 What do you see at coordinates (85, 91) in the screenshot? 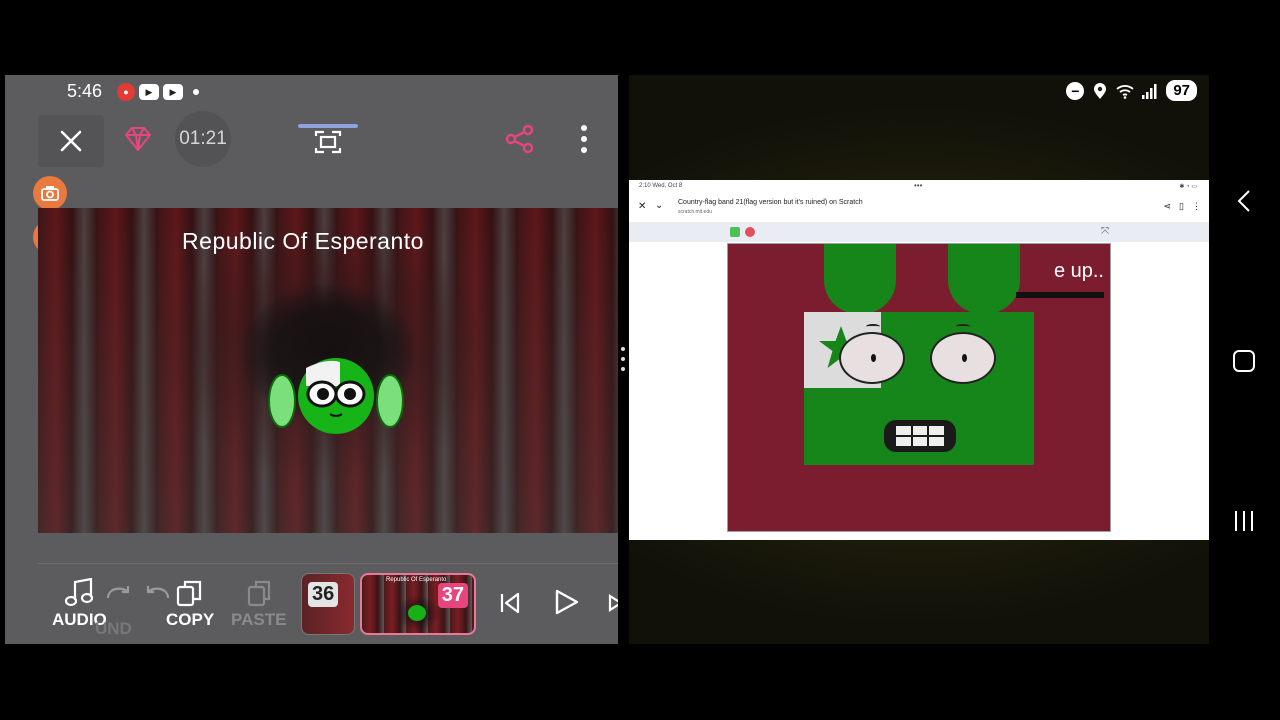
I see `status-time: 5:46` at bounding box center [85, 91].